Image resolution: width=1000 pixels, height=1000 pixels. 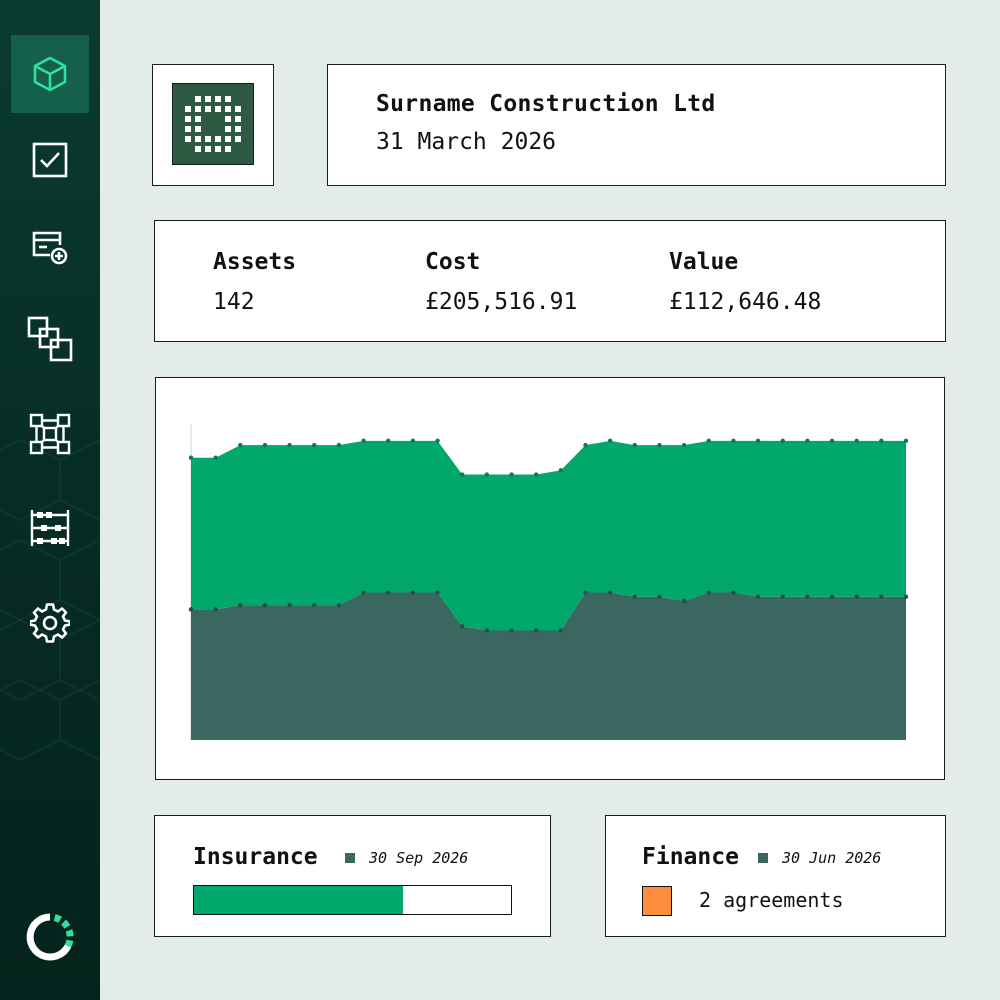 I want to click on insurance-progress-bar, so click(x=352, y=900).